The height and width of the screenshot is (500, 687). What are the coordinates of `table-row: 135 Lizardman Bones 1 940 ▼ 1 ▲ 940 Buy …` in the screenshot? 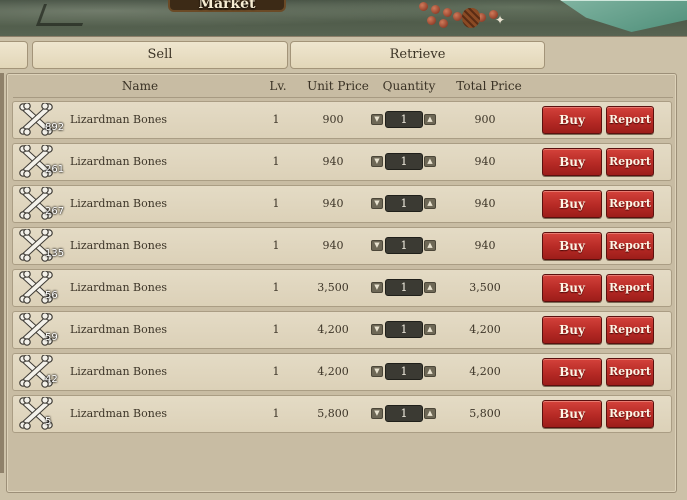 It's located at (342, 246).